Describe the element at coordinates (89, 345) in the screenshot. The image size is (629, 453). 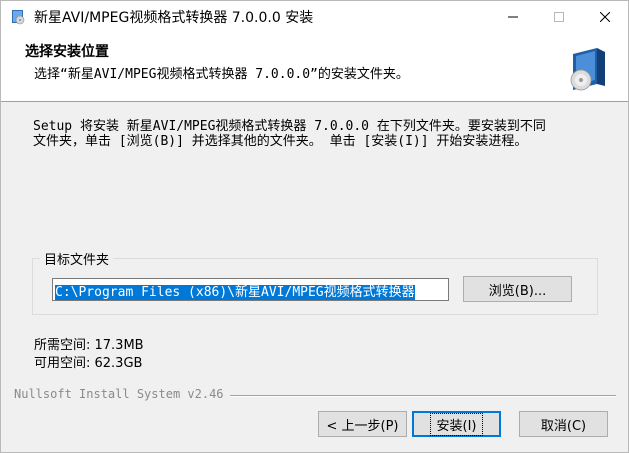
I see `space-required: 所需空间: 17.3MB` at that location.